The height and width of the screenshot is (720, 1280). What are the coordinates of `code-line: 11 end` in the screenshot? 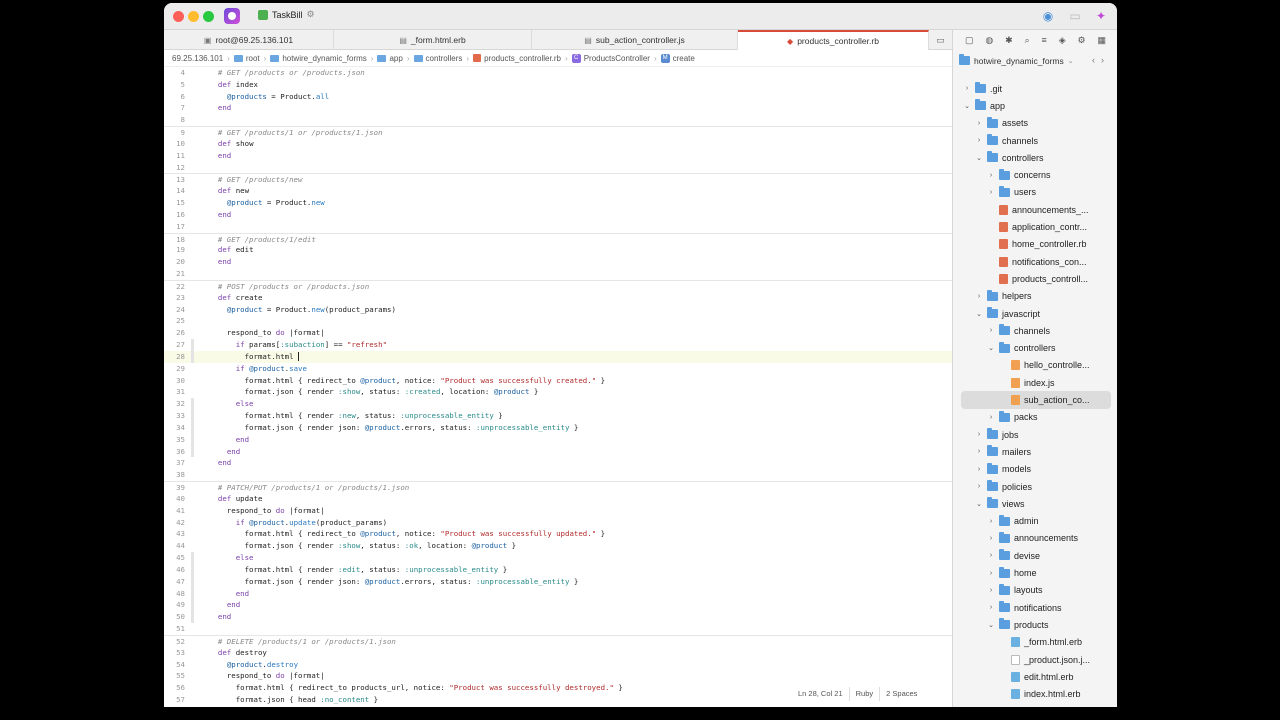 It's located at (558, 156).